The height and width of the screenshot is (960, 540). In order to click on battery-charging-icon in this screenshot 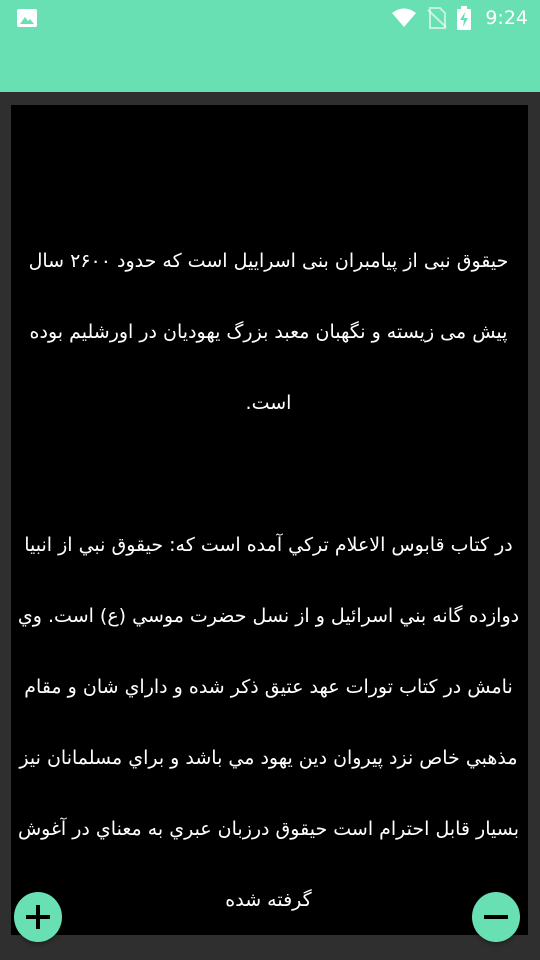, I will do `click(464, 18)`.